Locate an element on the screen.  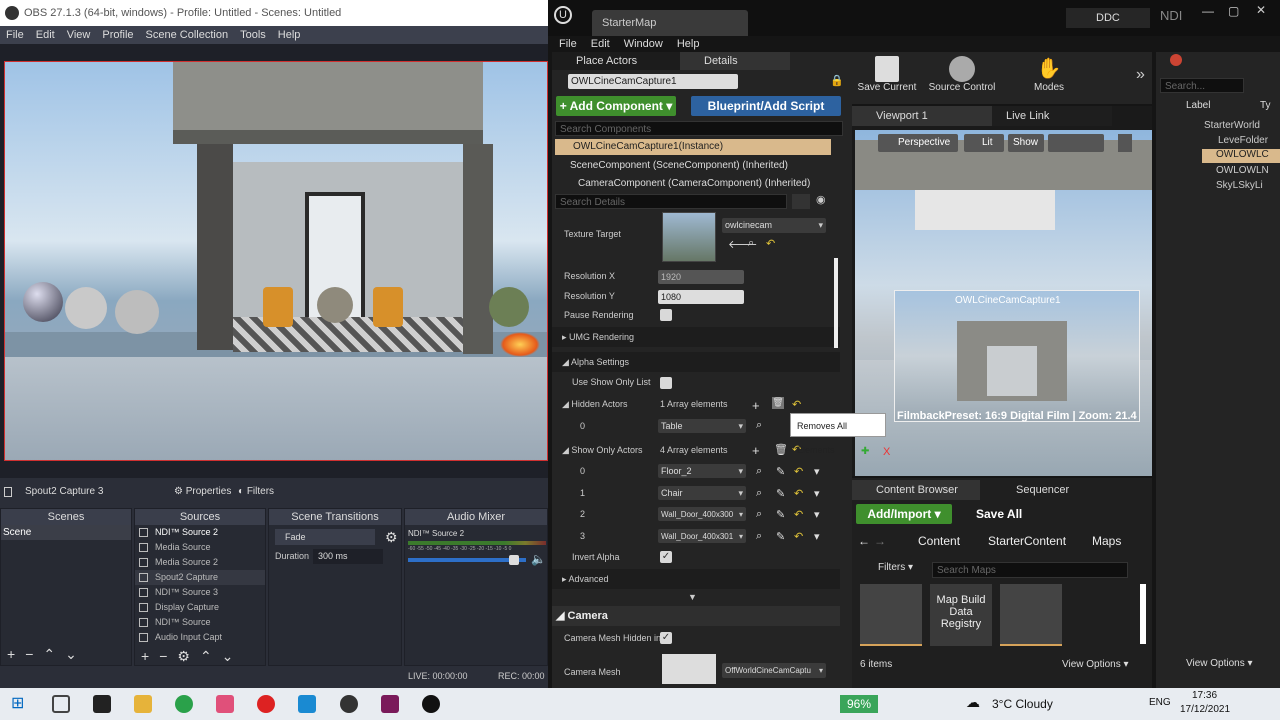
source-control-button: Source Control is located at coordinates (962, 78).